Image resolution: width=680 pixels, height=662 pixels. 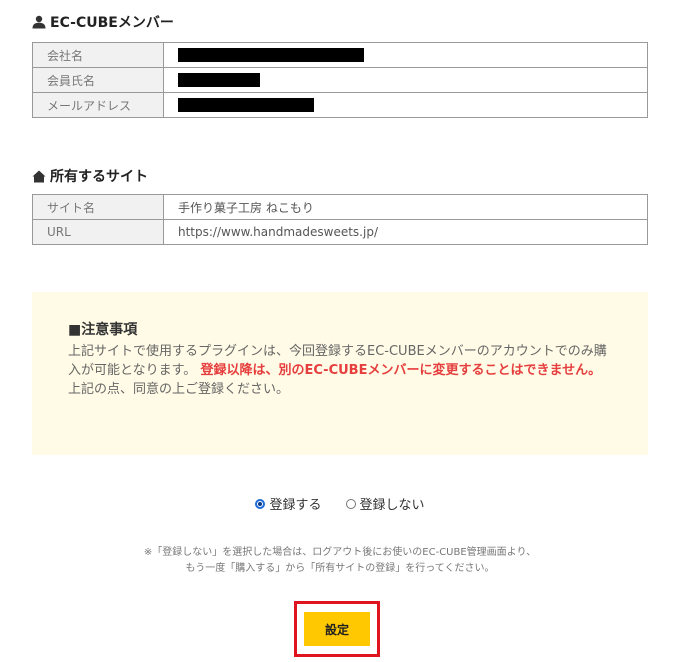 I want to click on table-row: 会員氏名, so click(x=340, y=80).